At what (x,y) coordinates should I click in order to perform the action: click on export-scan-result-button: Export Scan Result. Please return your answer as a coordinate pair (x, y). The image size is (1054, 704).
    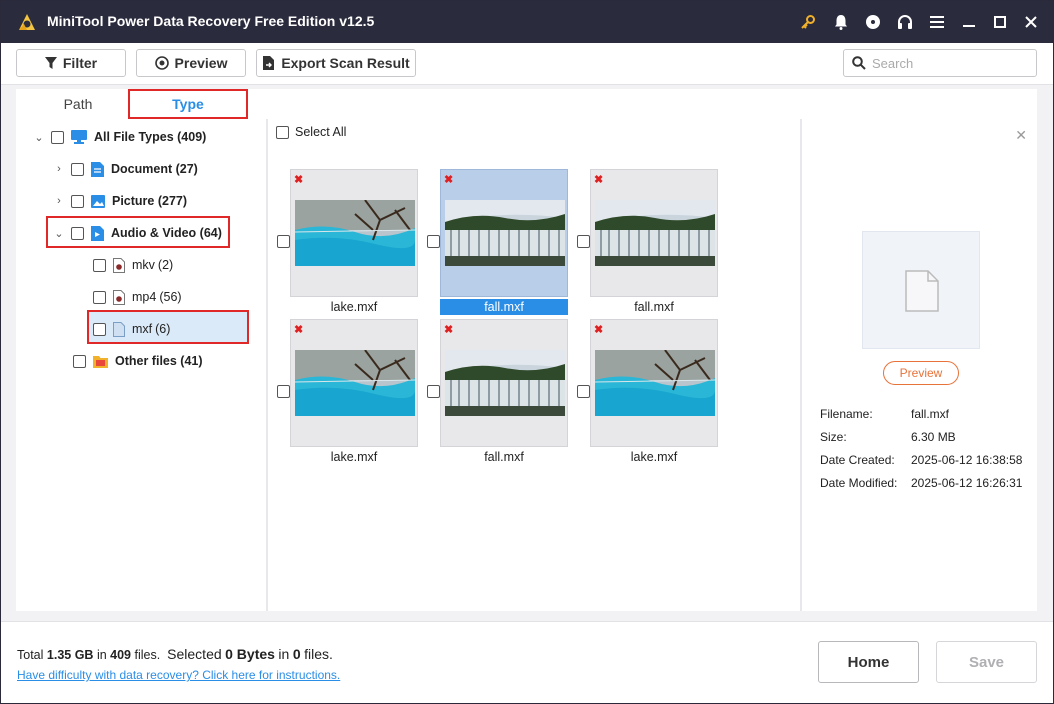
    Looking at the image, I should click on (336, 63).